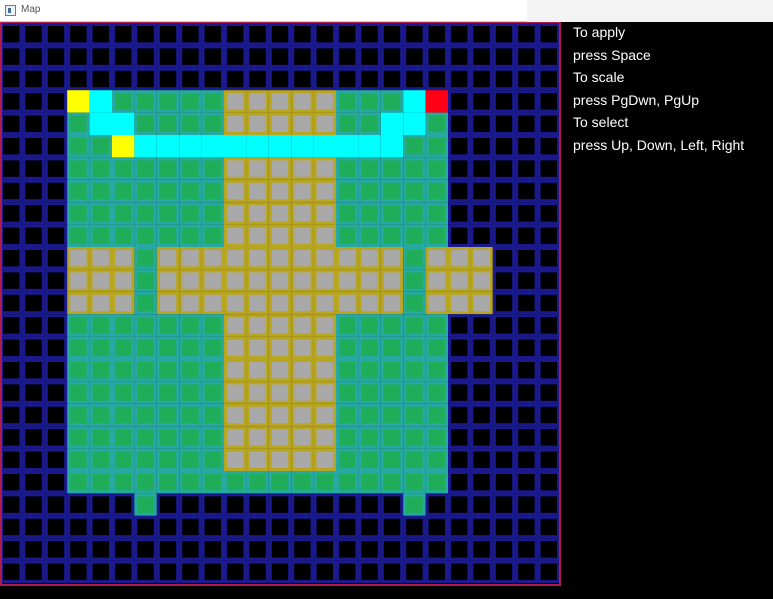  I want to click on map-tile-red, so click(437, 101).